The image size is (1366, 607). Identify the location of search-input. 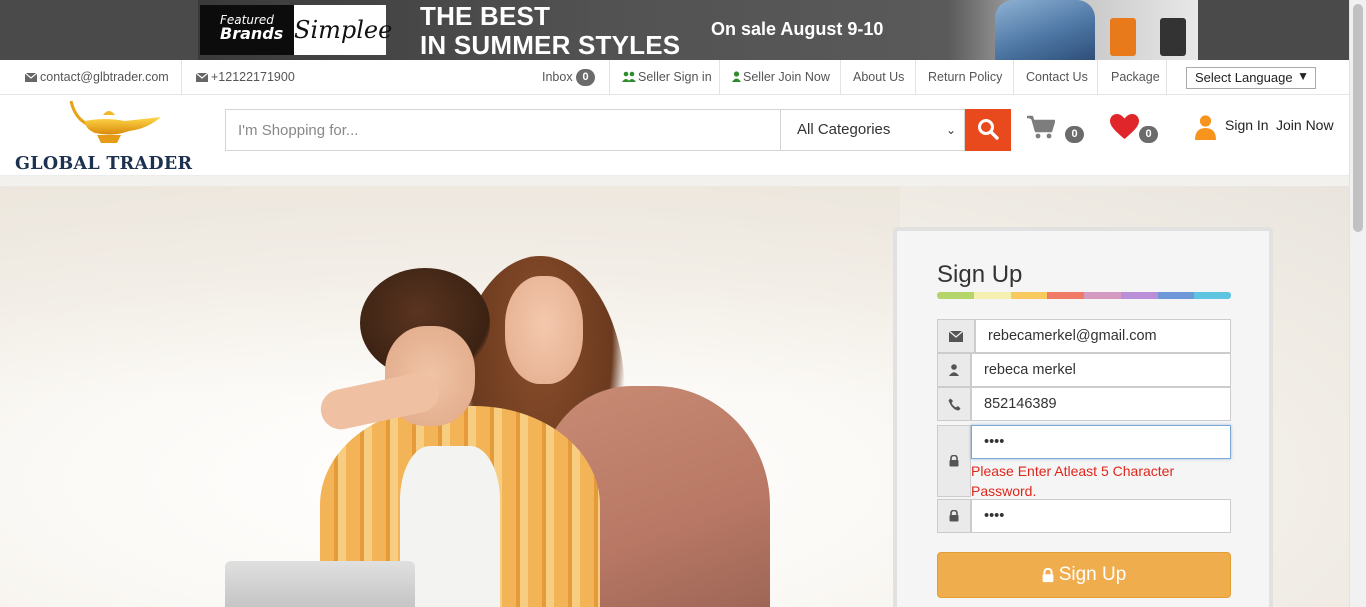
(503, 130).